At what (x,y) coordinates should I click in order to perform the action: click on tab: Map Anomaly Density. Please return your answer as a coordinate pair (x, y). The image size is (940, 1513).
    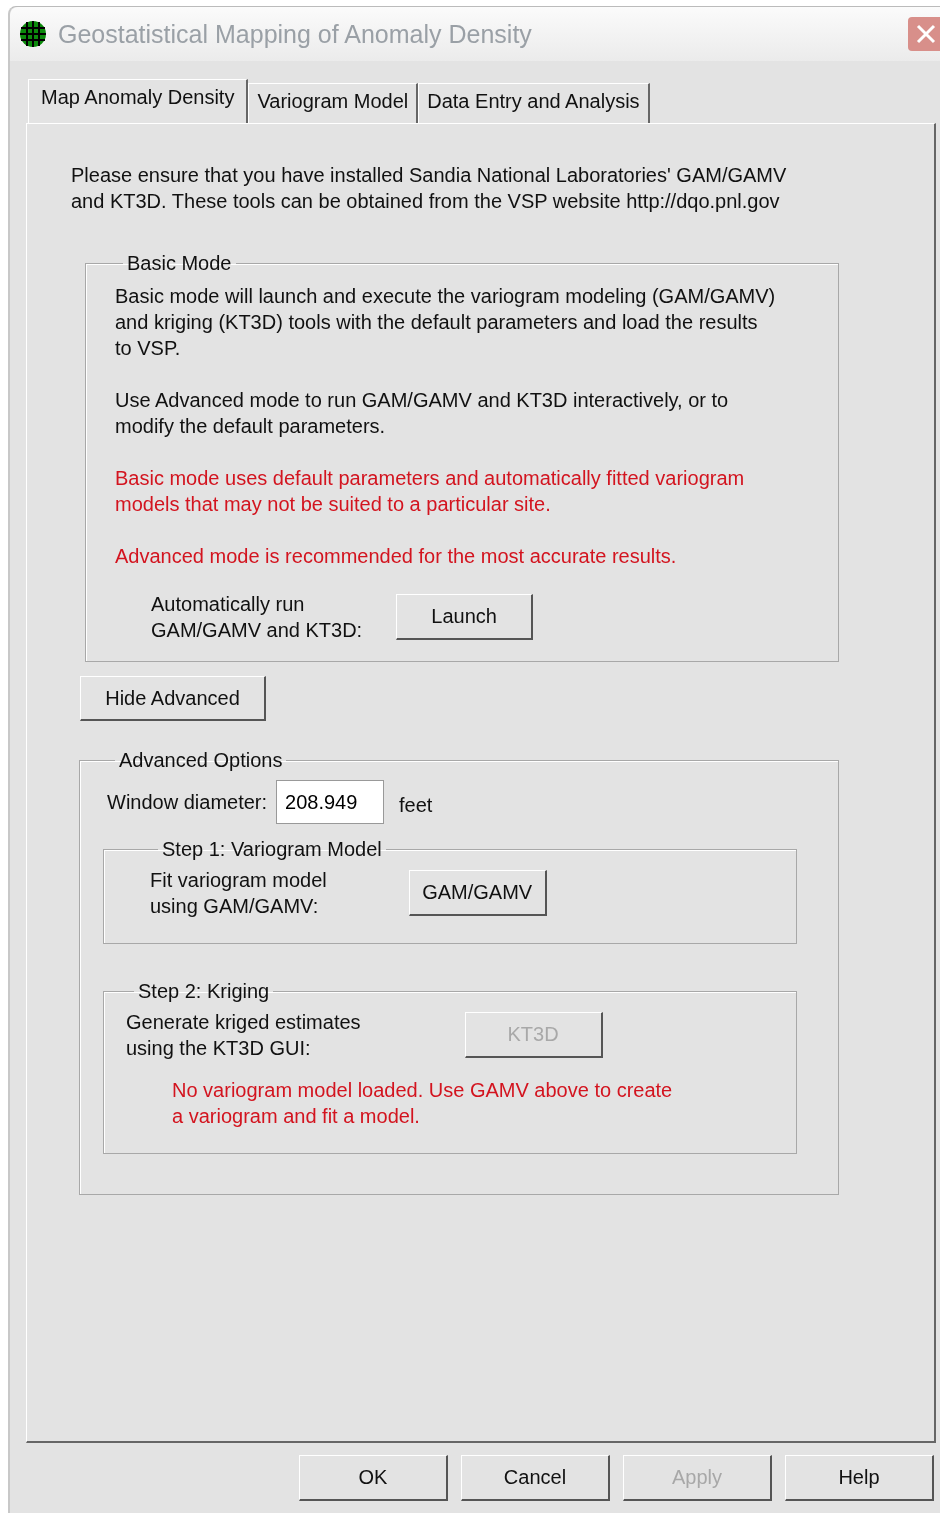
    Looking at the image, I should click on (138, 101).